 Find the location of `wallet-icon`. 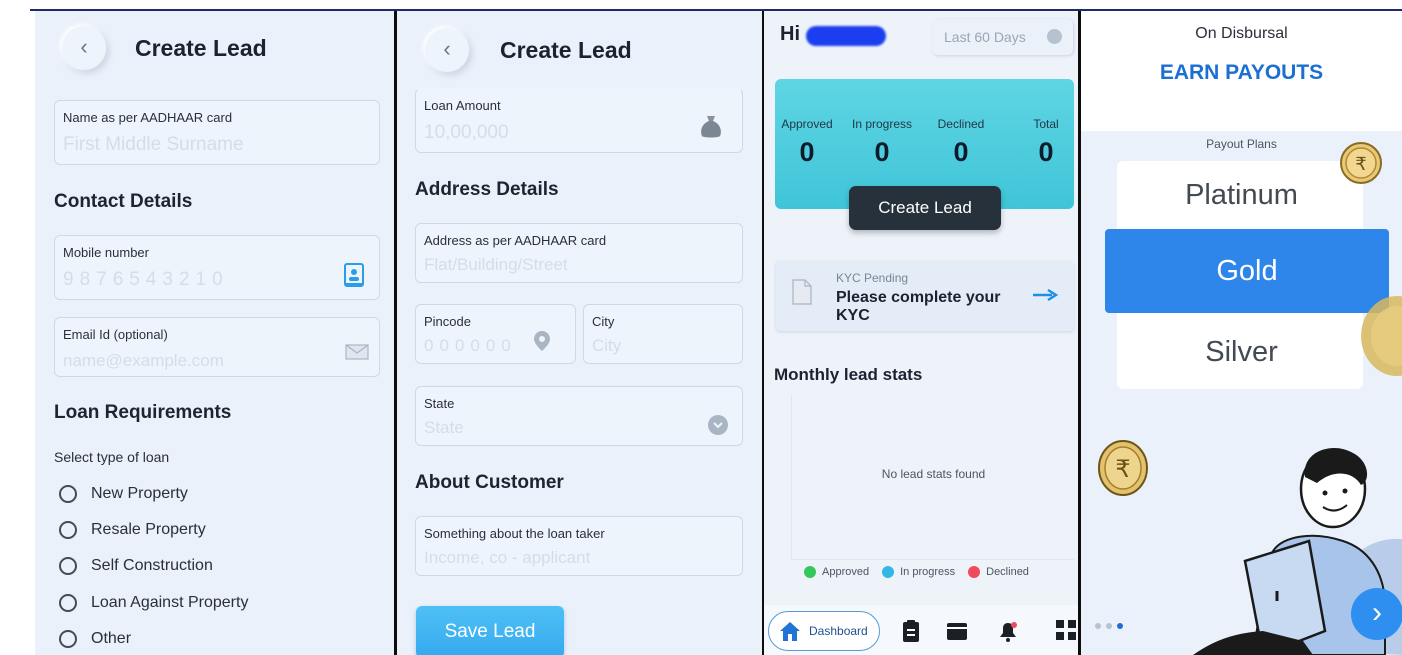

wallet-icon is located at coordinates (957, 631).